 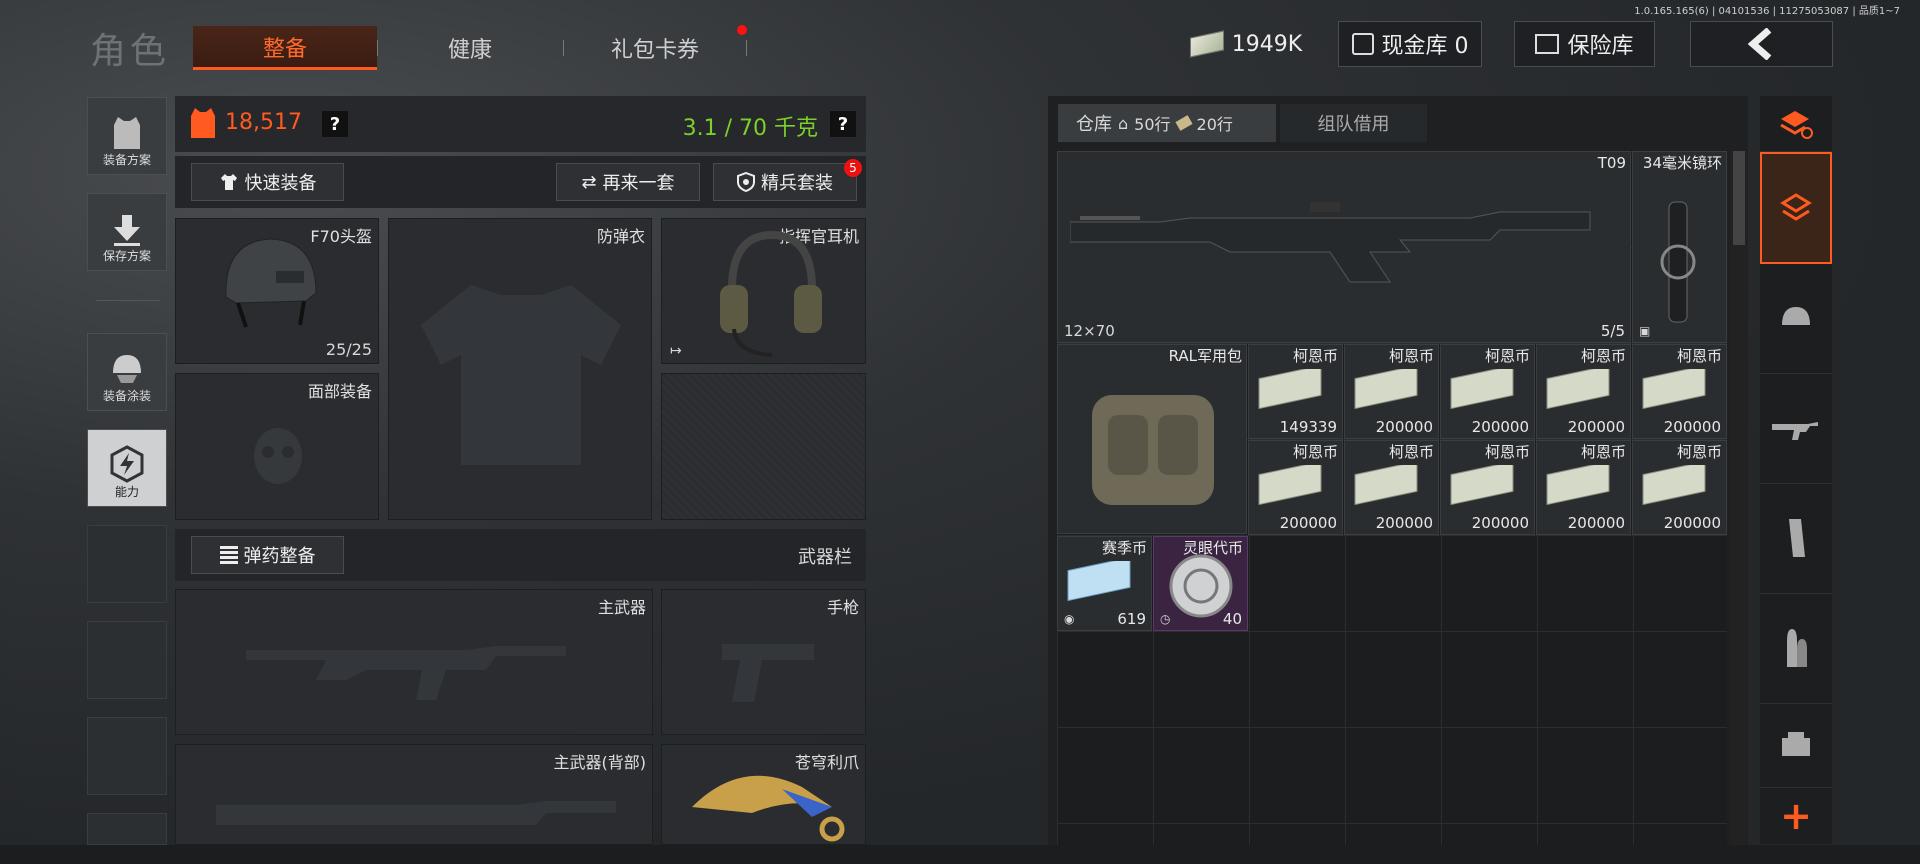 I want to click on gun-count: 5/5, so click(x=1612, y=331).